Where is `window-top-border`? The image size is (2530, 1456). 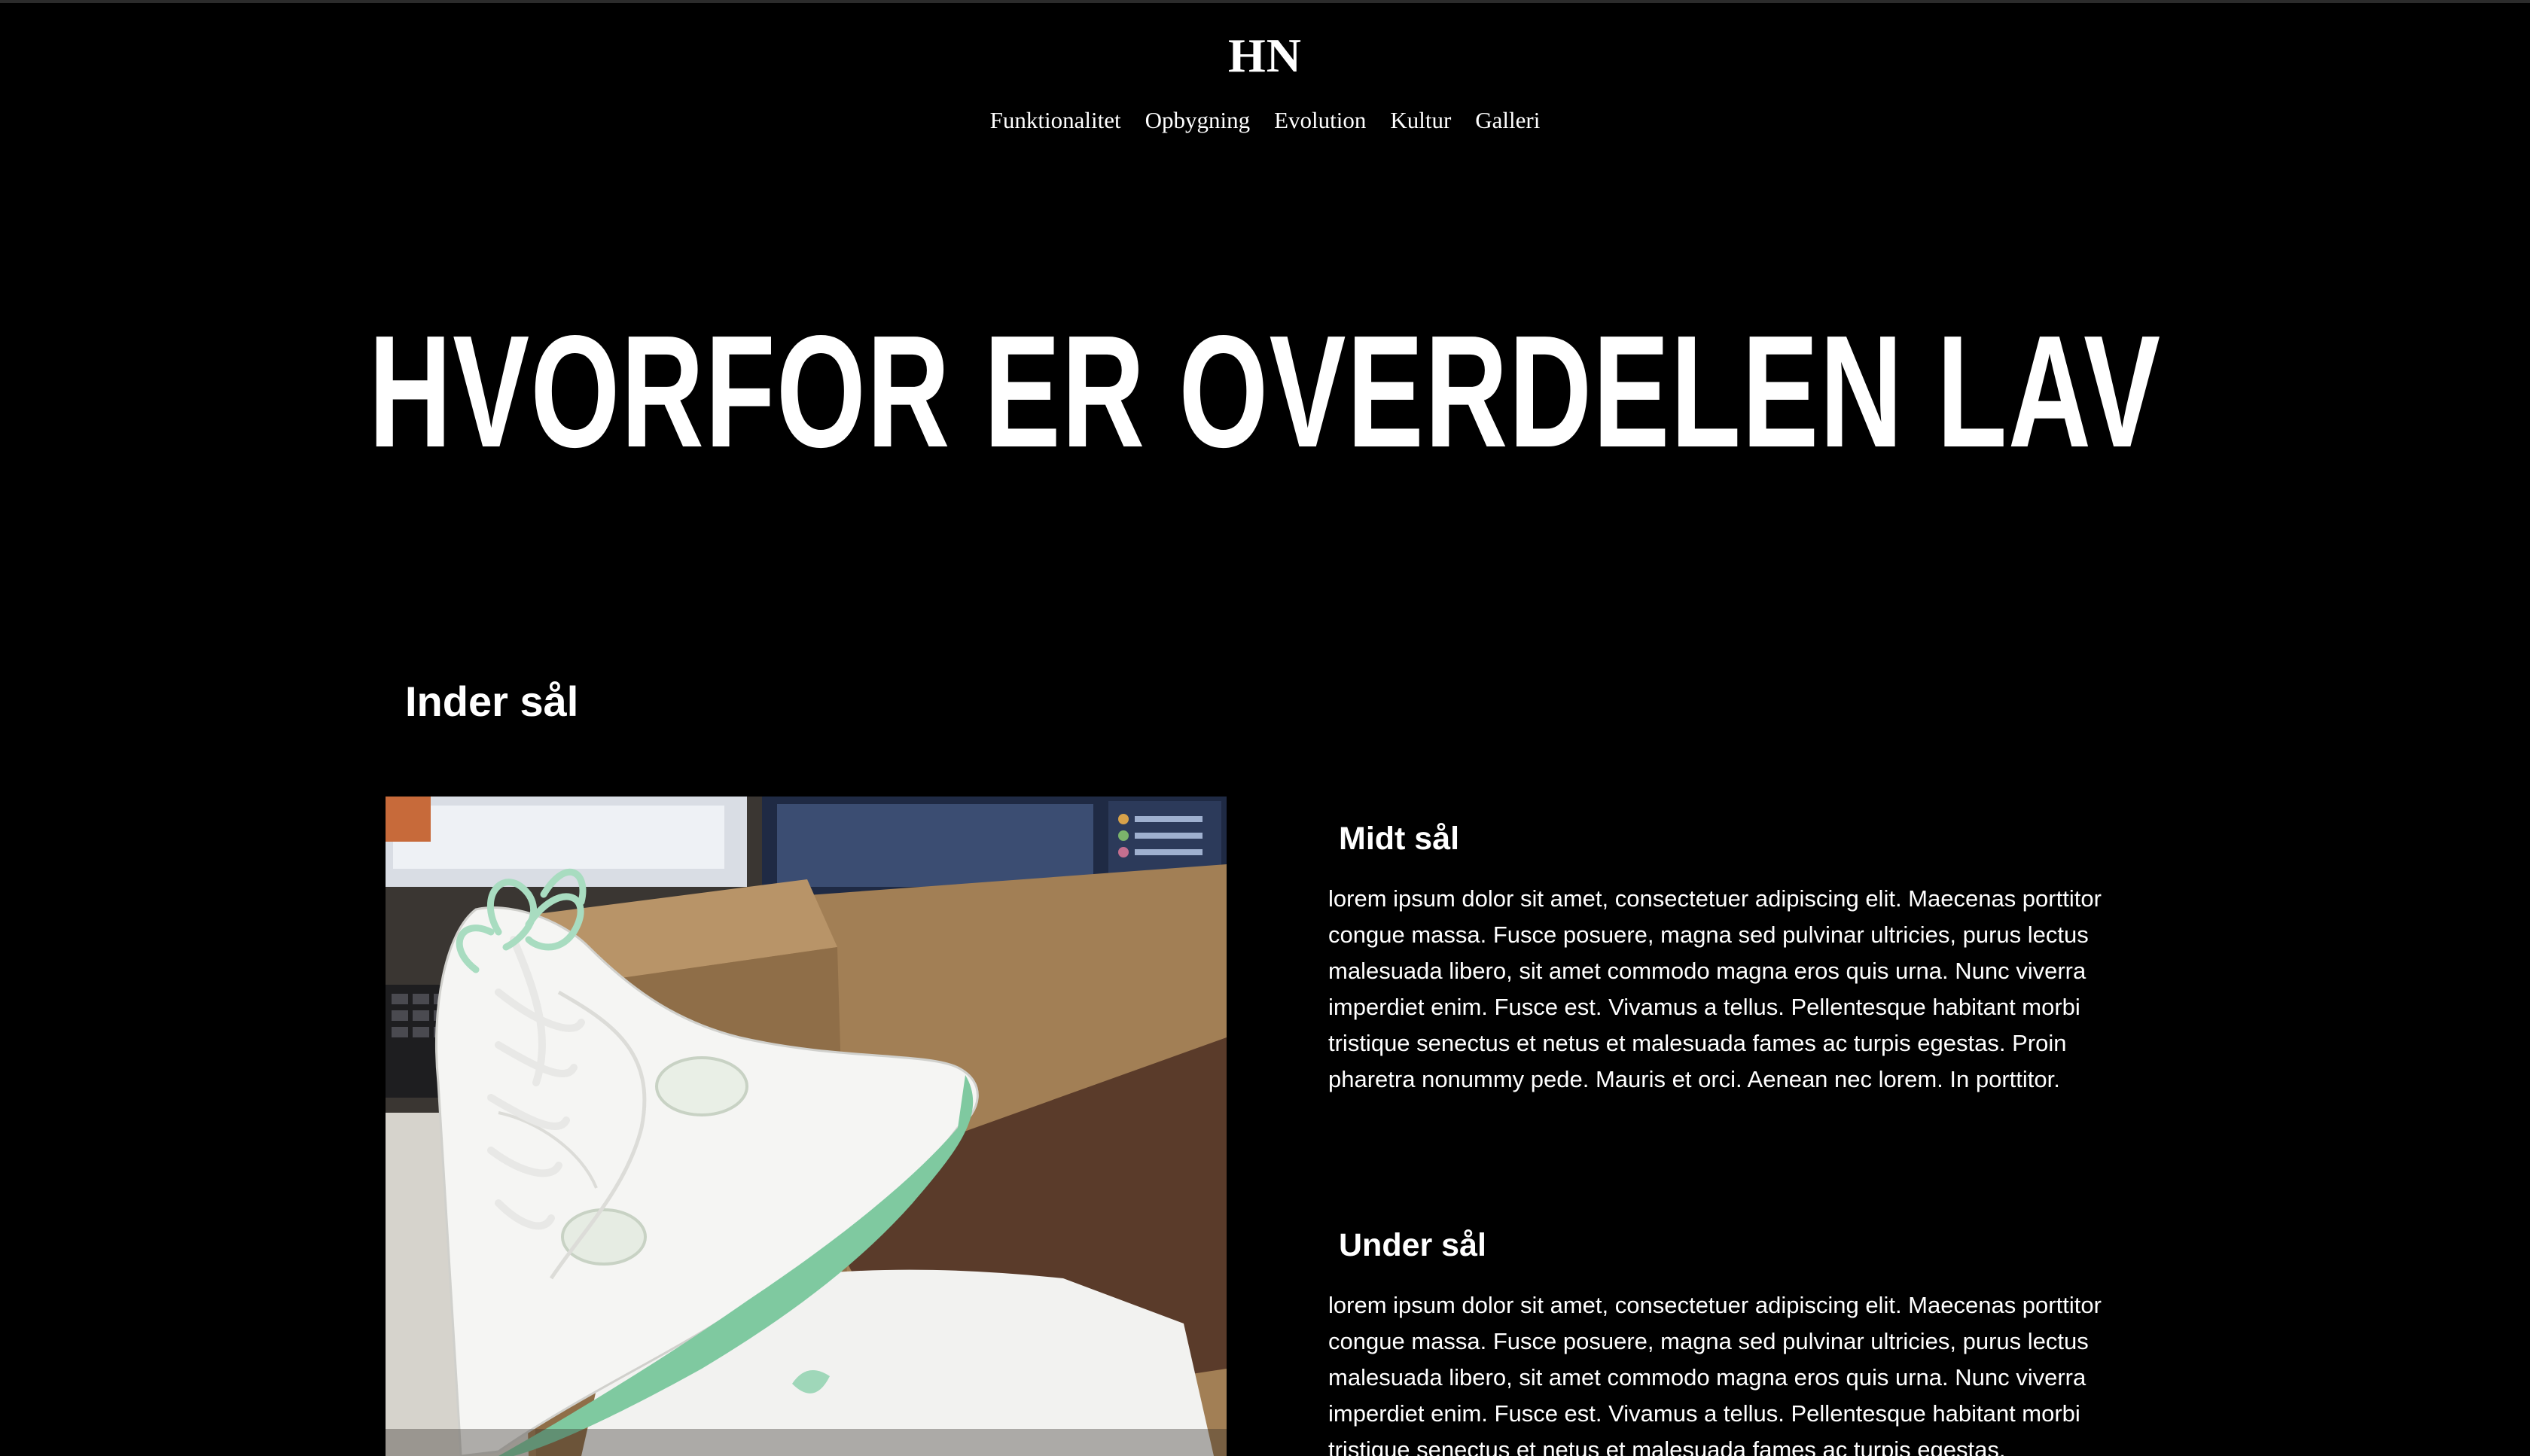
window-top-border is located at coordinates (1265, 1).